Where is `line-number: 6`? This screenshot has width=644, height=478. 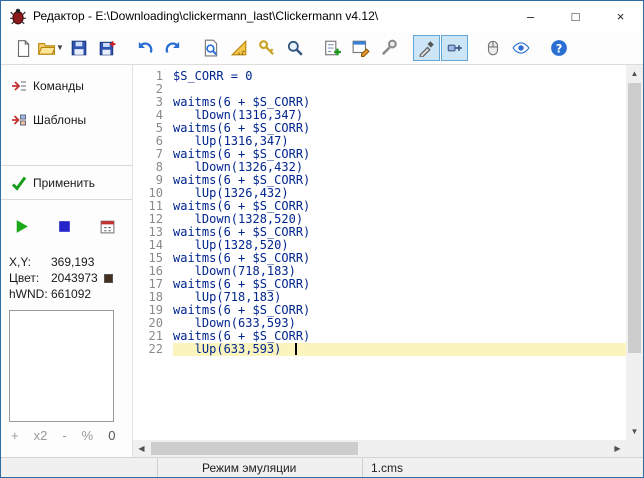
line-number: 6 is located at coordinates (159, 141).